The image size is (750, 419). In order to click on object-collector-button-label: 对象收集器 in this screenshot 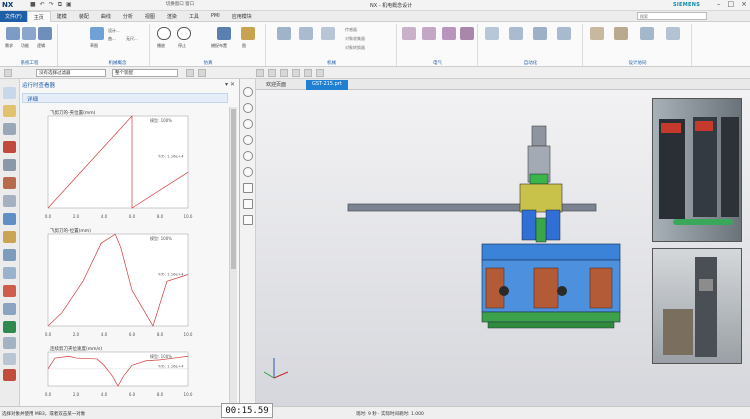, I will do `click(355, 39)`.